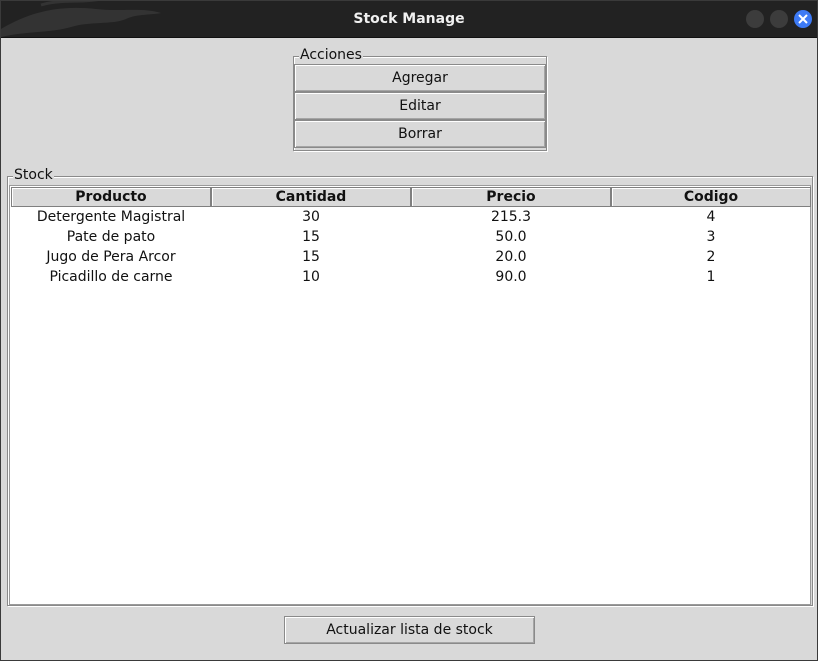 The image size is (818, 661). I want to click on cell-codigo: 4, so click(711, 217).